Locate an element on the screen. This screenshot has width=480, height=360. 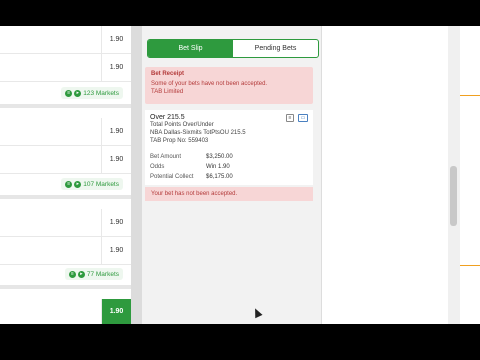
markets-link-label: 107 Markets is located at coordinates (101, 184).